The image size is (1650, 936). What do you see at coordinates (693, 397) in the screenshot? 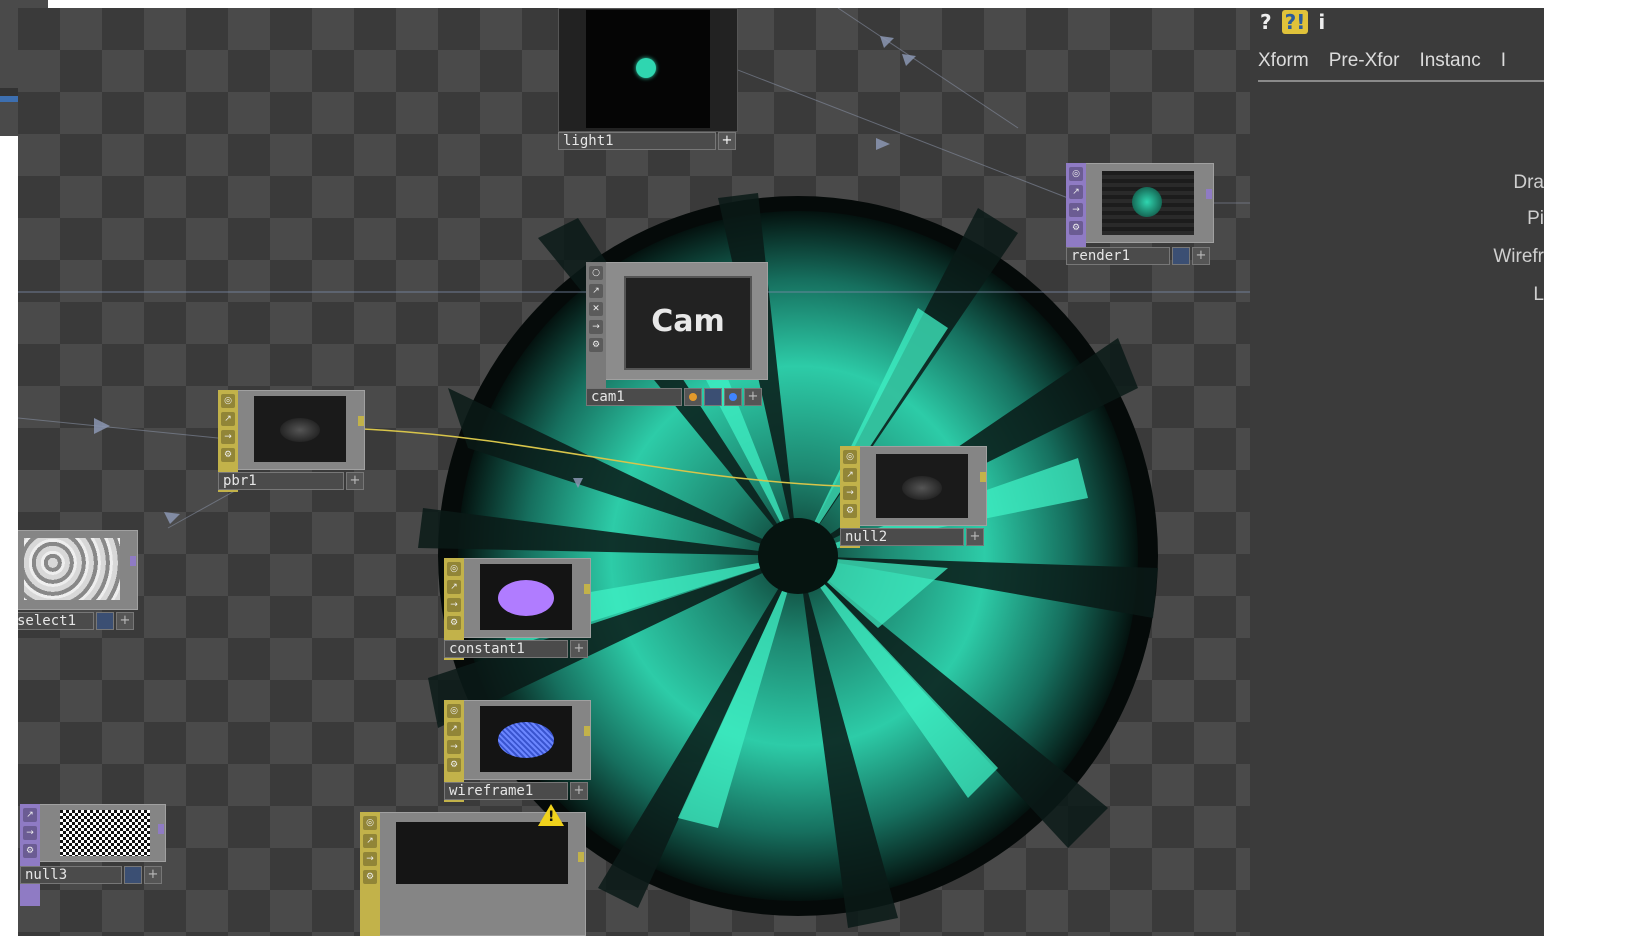
I see `cam1-orange-flag` at bounding box center [693, 397].